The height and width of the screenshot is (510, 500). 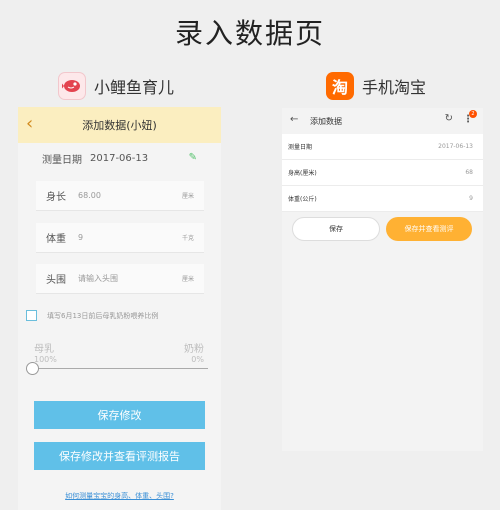 What do you see at coordinates (119, 496) in the screenshot?
I see `measure-help-link: 如何测量宝宝的身高、体重、头围?` at bounding box center [119, 496].